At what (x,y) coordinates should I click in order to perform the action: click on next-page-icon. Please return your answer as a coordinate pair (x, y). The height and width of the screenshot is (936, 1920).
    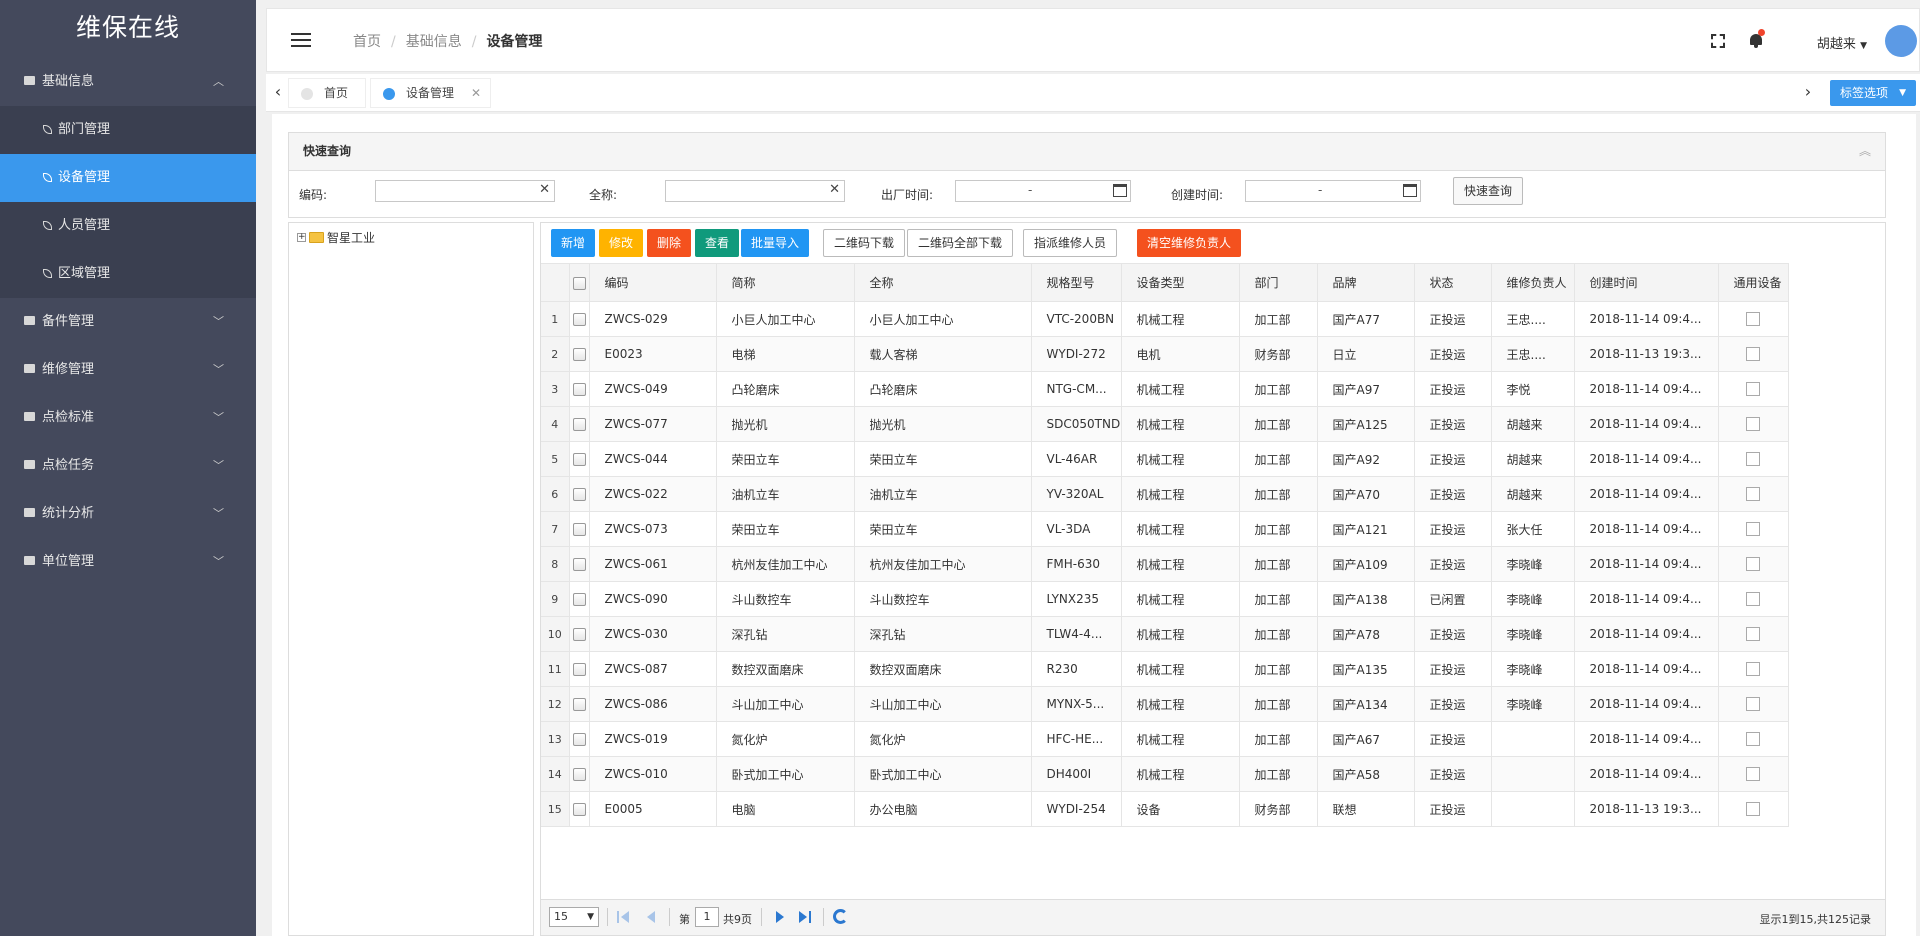
    Looking at the image, I should click on (780, 917).